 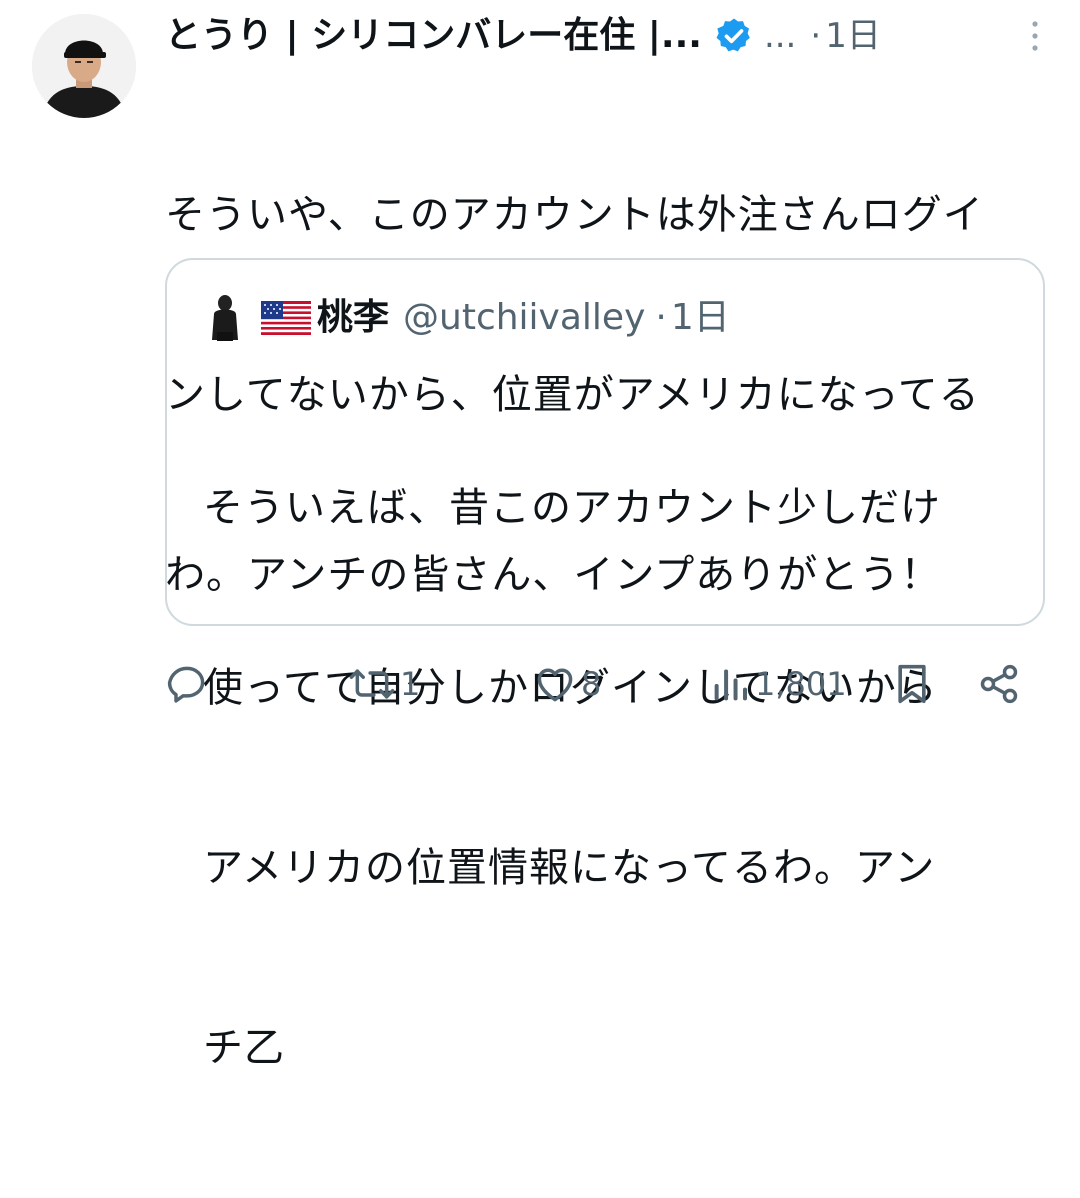 I want to click on reply-button, so click(x=187, y=684).